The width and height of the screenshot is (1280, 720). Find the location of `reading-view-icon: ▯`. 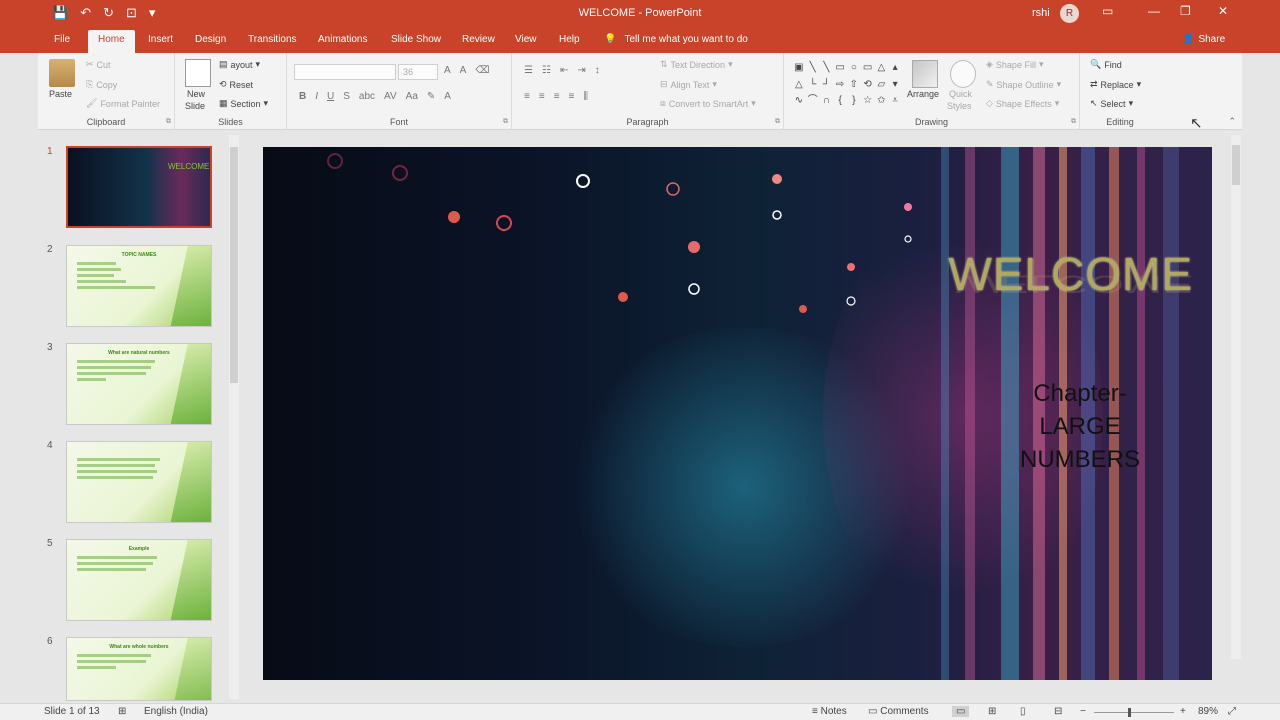

reading-view-icon: ▯ is located at coordinates (1023, 711).